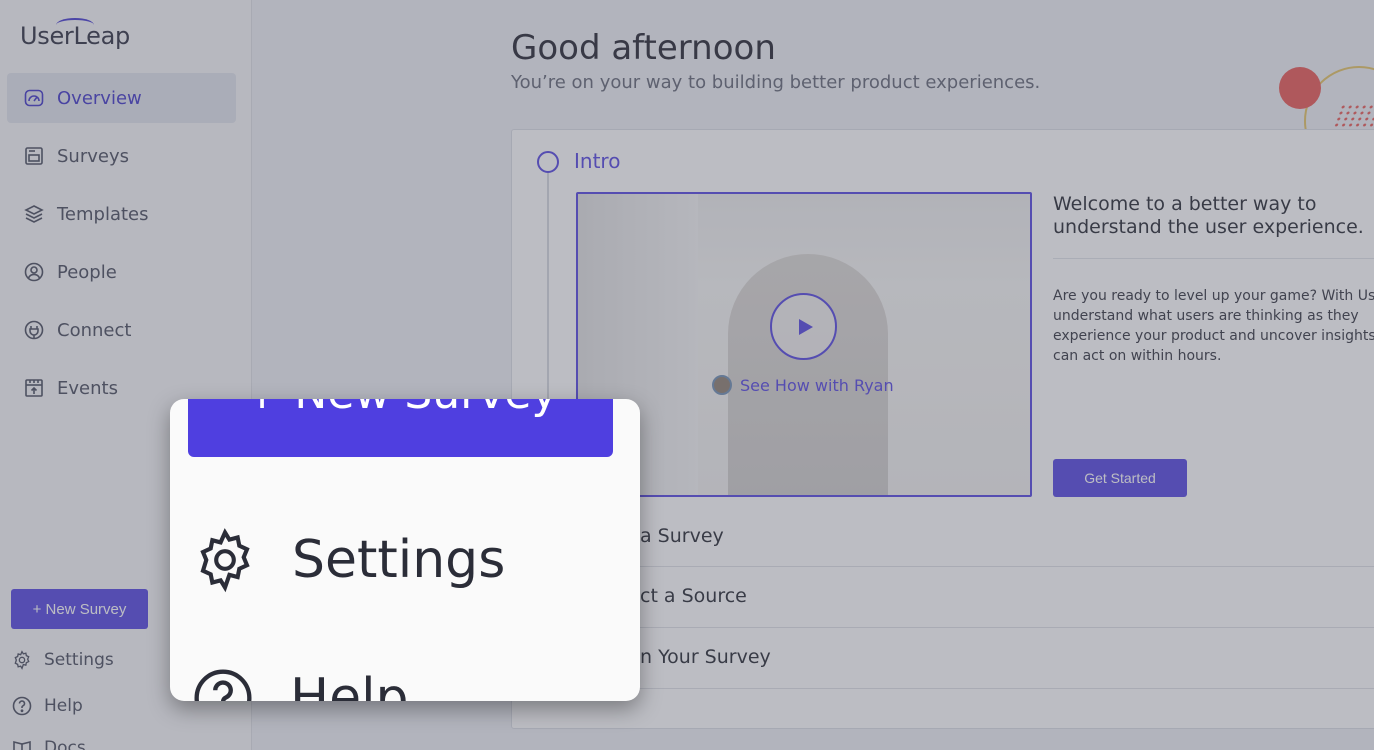 The image size is (1374, 750). What do you see at coordinates (349, 684) in the screenshot?
I see `zoom-help-label: Help` at bounding box center [349, 684].